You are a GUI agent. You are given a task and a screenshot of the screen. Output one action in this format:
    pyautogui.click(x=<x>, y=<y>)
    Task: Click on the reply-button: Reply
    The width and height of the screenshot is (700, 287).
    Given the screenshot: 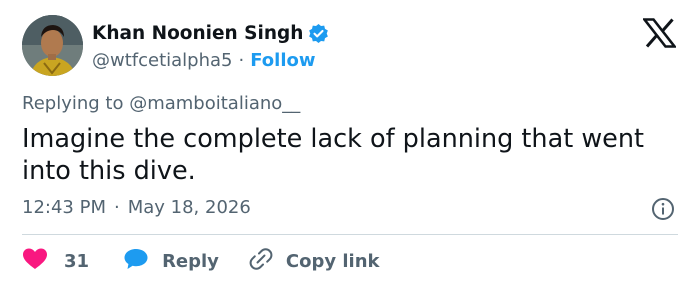 What is the action you would take?
    pyautogui.click(x=171, y=261)
    